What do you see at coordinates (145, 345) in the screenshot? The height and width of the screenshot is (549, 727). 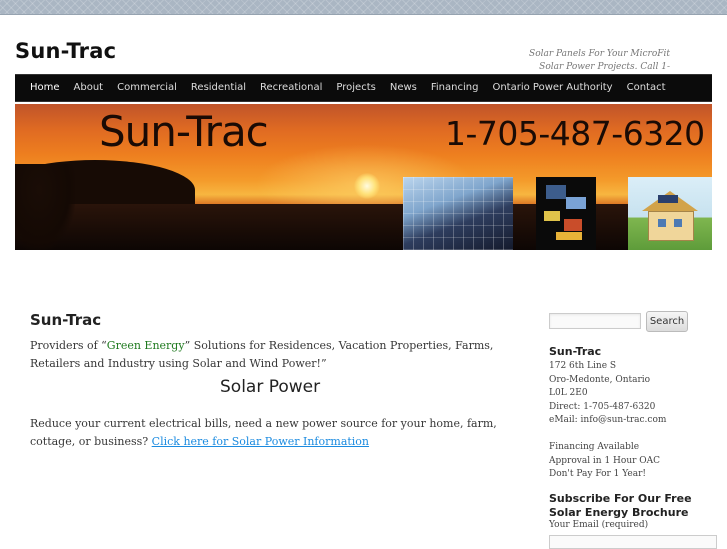 I see `green-energy-highlight: Green Energy` at bounding box center [145, 345].